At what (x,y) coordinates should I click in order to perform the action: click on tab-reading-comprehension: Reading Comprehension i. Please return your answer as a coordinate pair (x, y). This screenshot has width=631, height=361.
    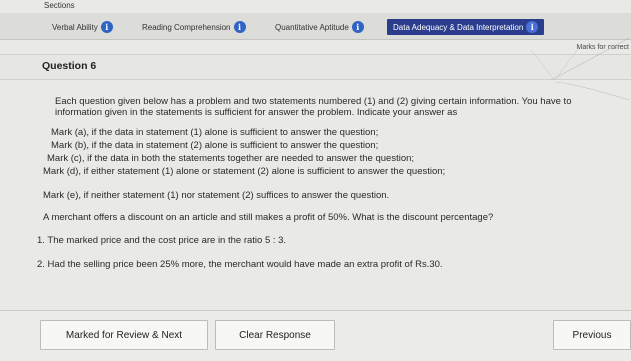
    Looking at the image, I should click on (194, 27).